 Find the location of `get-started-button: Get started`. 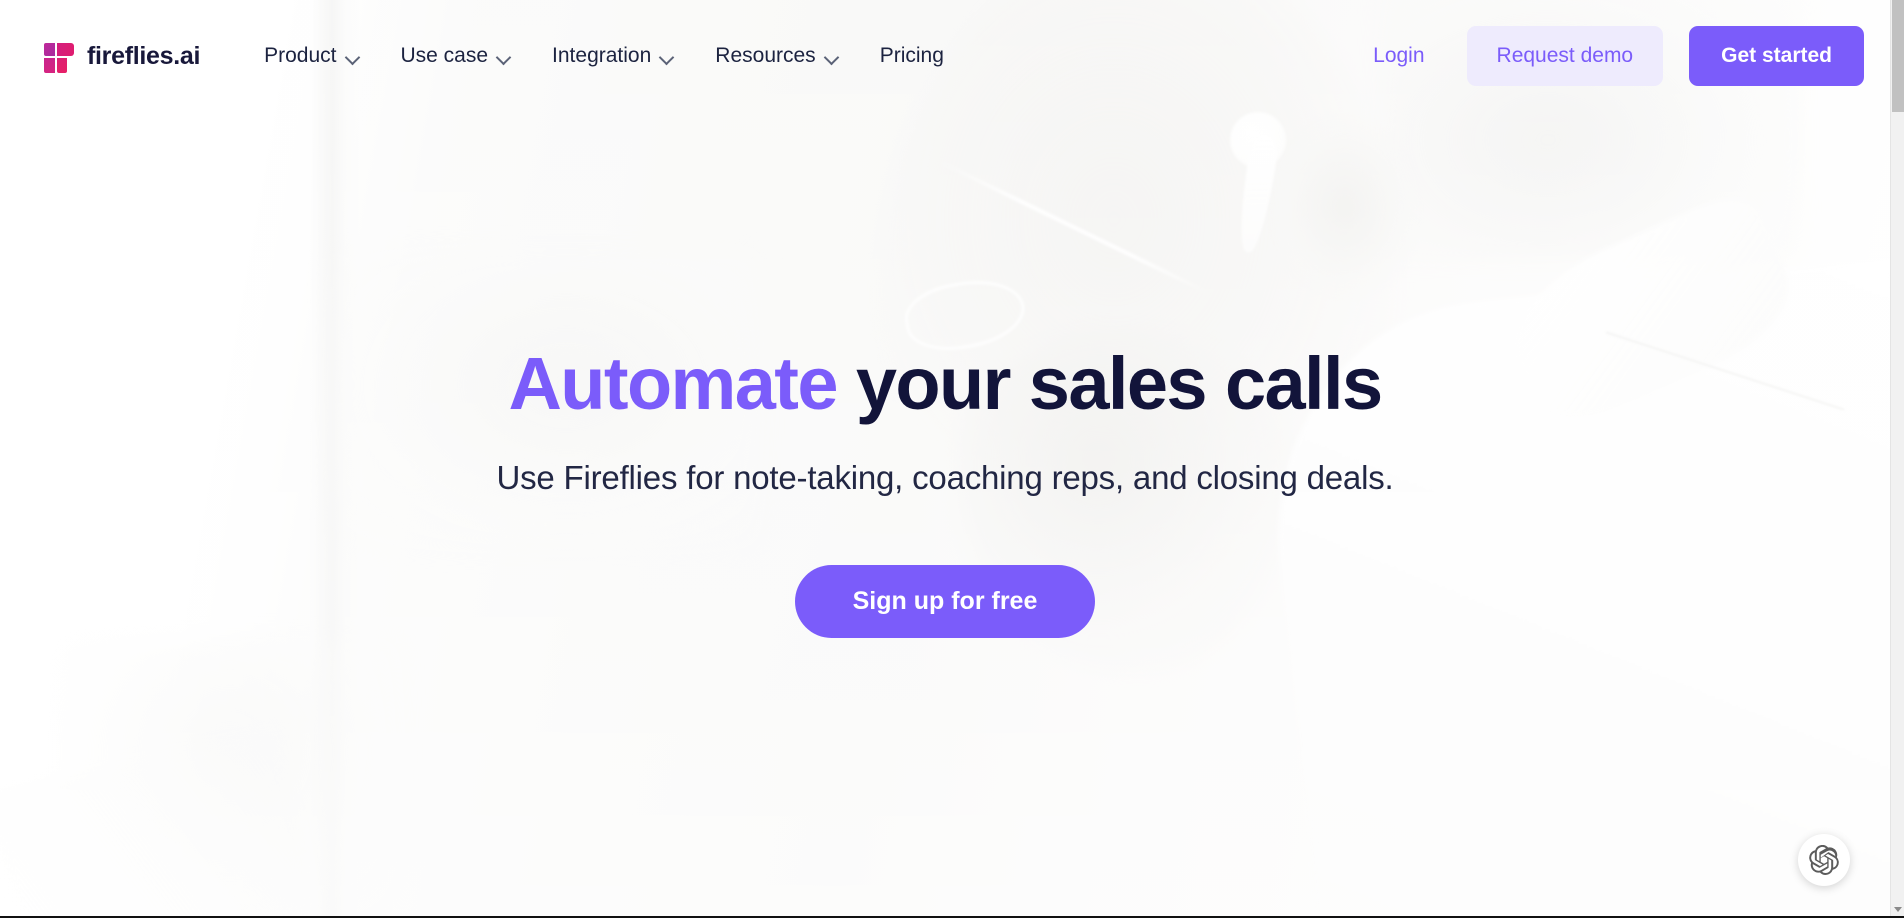

get-started-button: Get started is located at coordinates (1776, 56).